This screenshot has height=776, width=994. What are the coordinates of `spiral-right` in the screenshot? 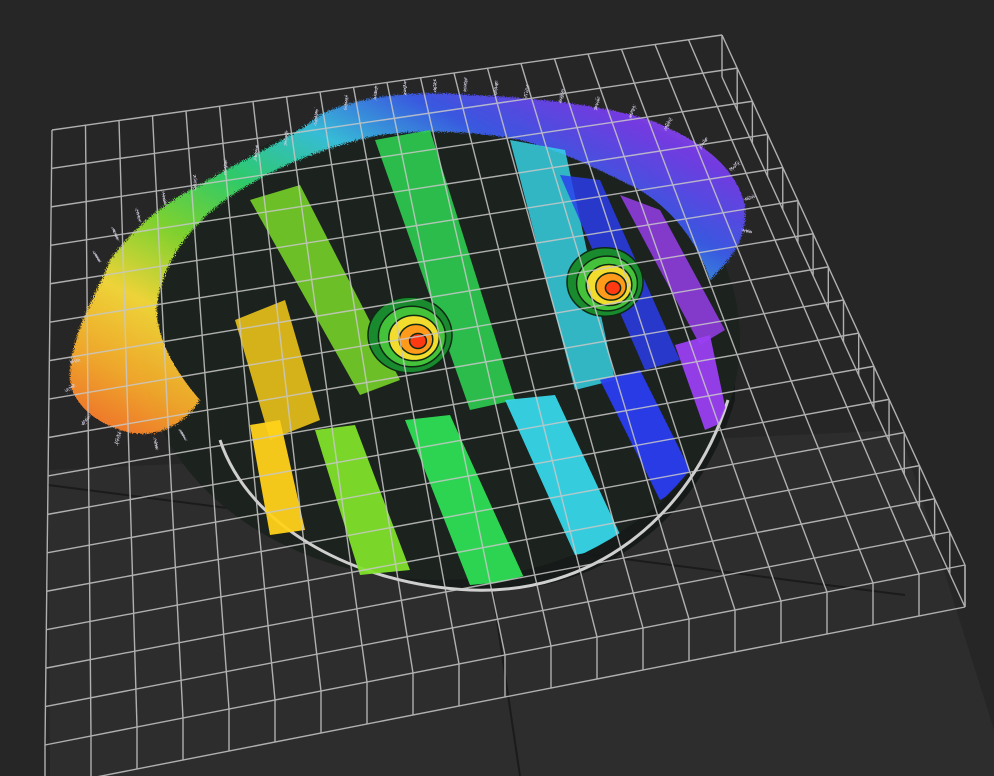 It's located at (605, 282).